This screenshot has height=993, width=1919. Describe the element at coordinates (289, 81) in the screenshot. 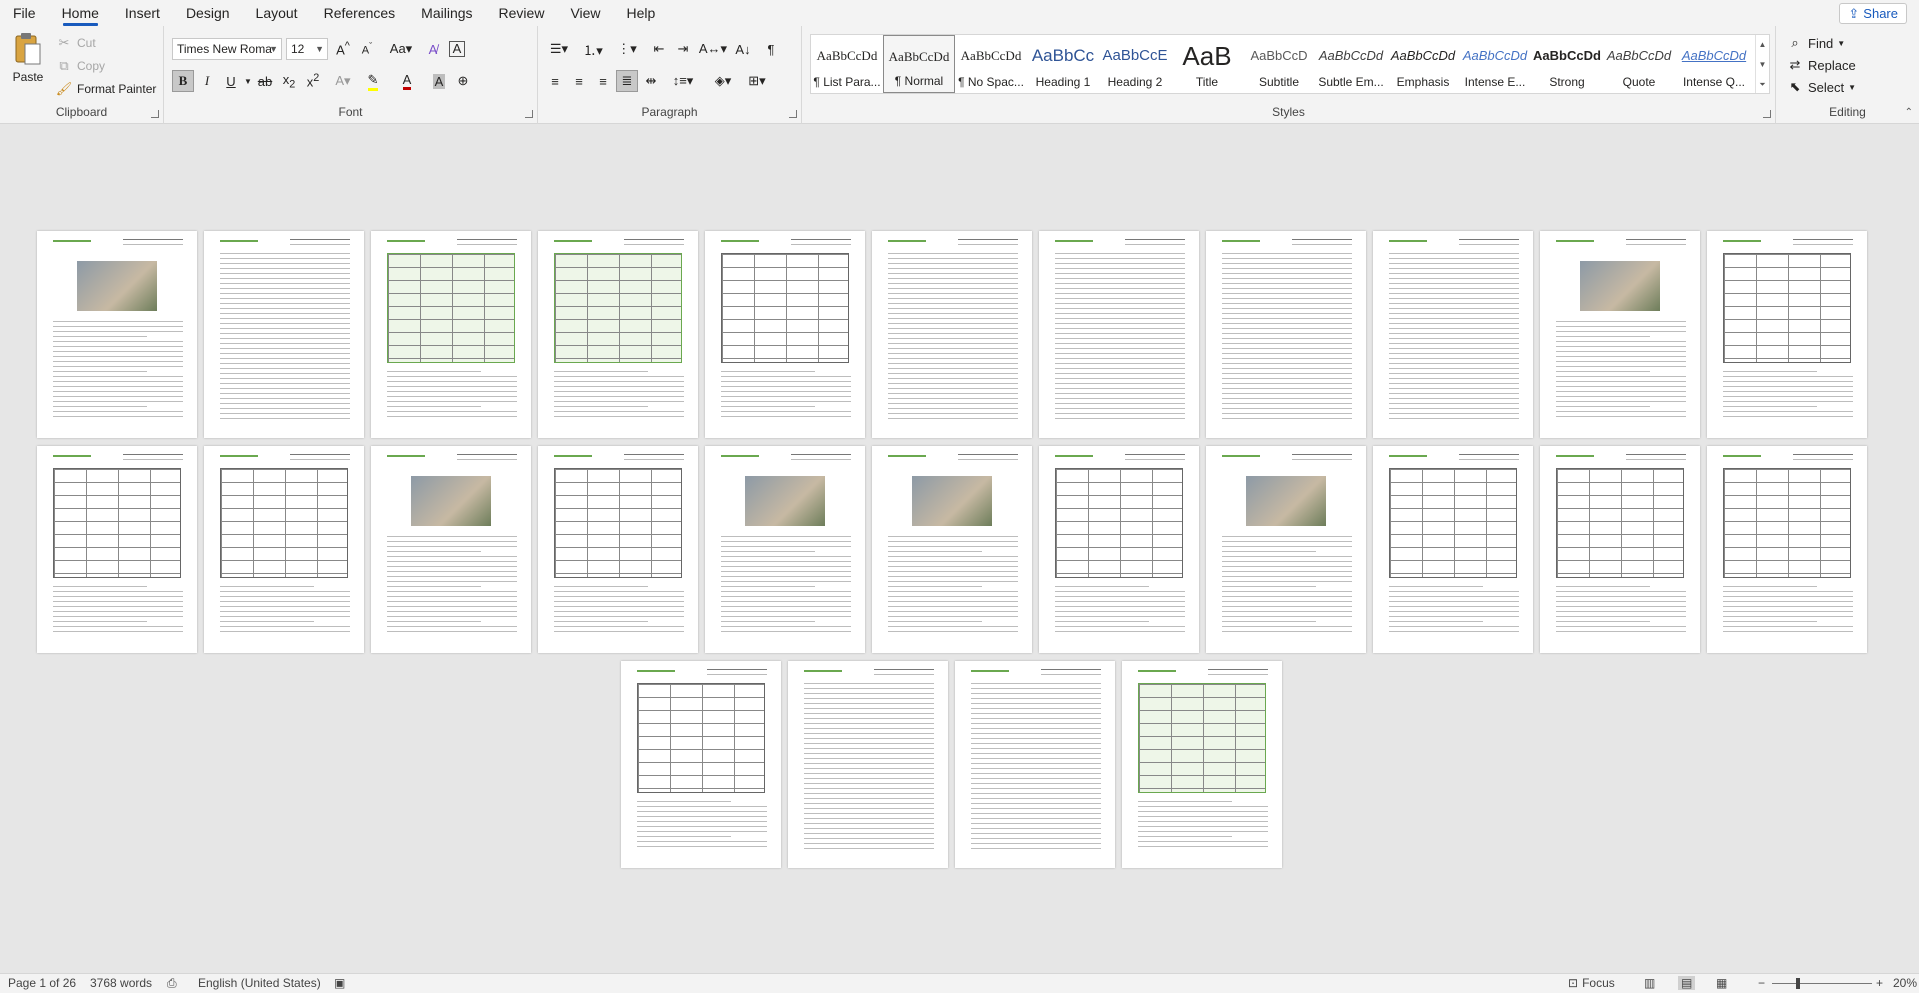

I see `subscript-button: x2` at that location.